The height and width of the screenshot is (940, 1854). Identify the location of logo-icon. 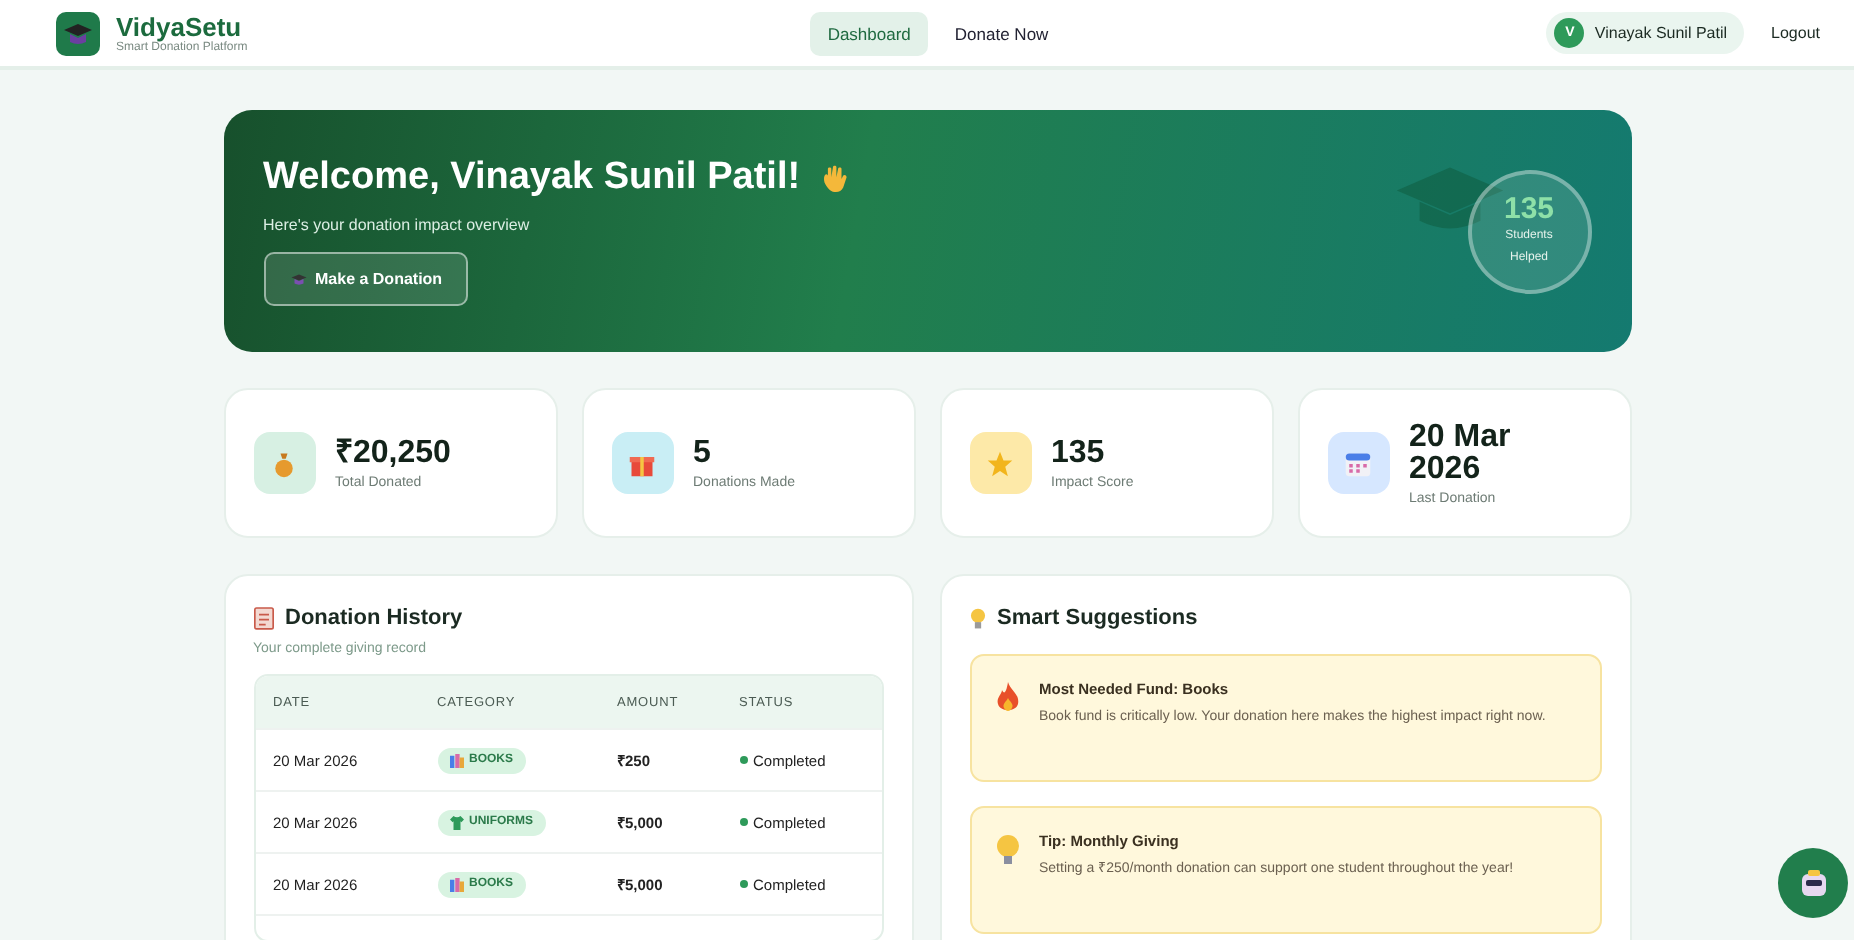
(78, 33).